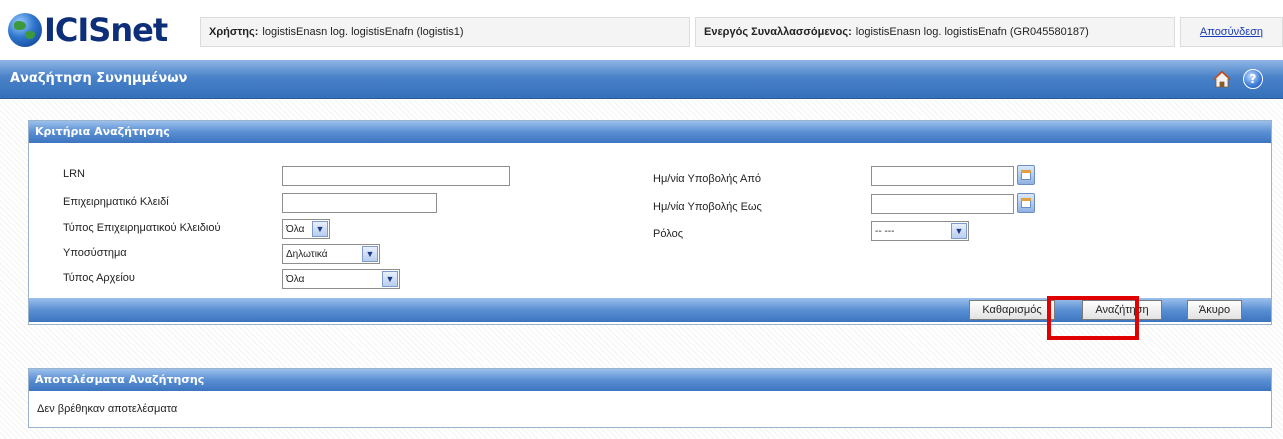 The height and width of the screenshot is (439, 1283). I want to click on role-value: -- ---, so click(885, 231).